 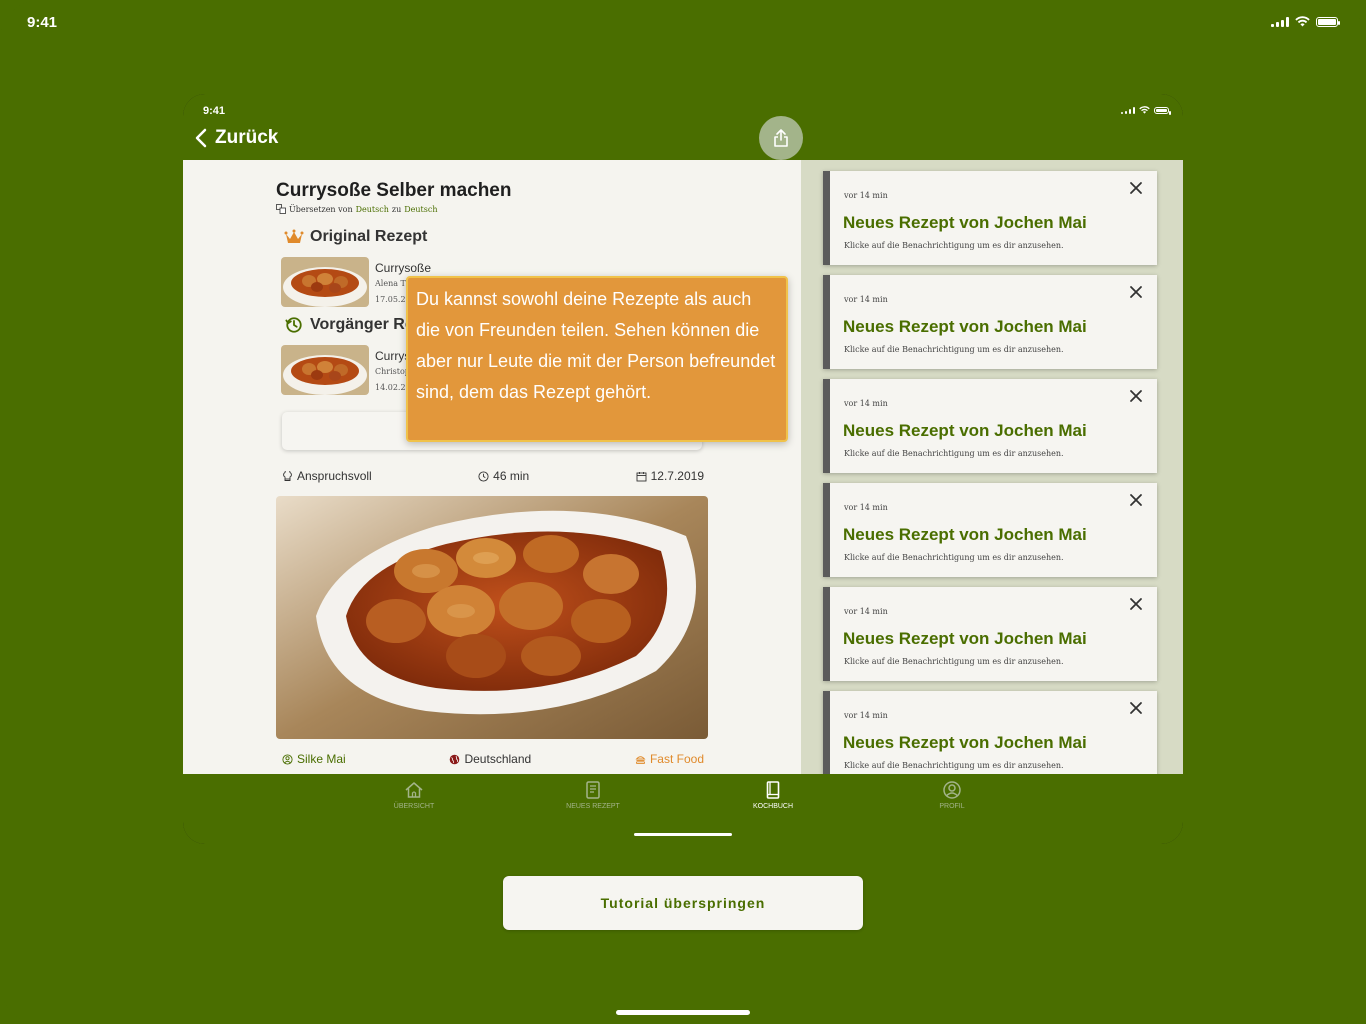 What do you see at coordinates (414, 806) in the screenshot?
I see `tab-uebersicht-label: Übersicht` at bounding box center [414, 806].